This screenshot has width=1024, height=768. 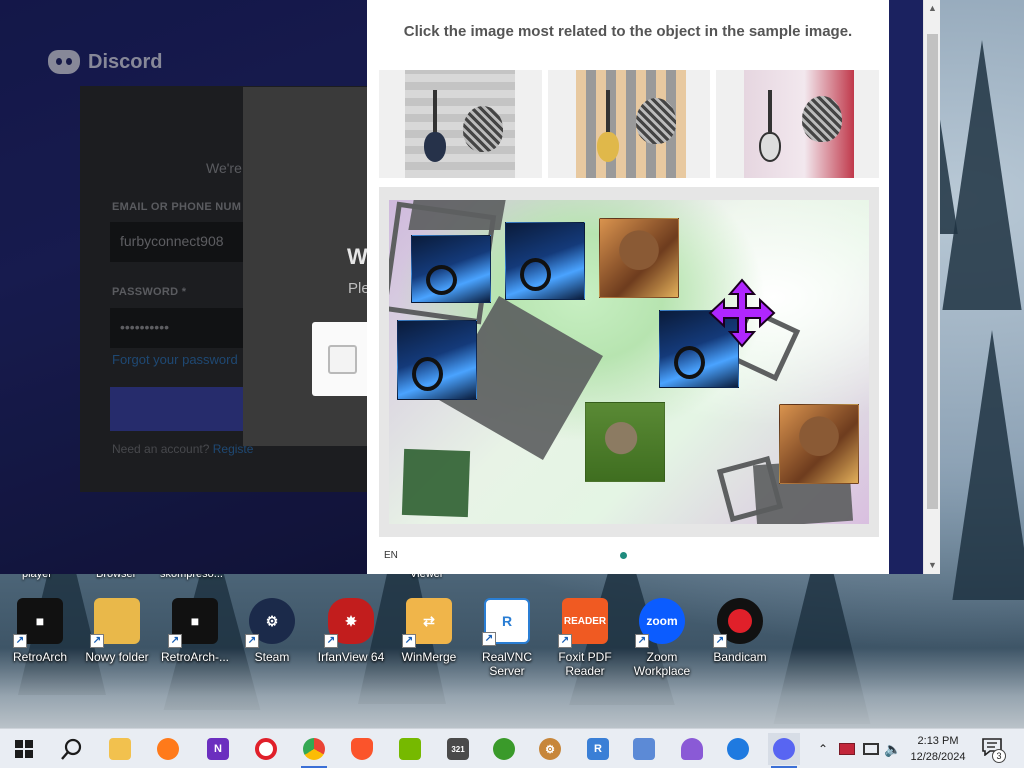 I want to click on edge-icon, so click(x=738, y=749).